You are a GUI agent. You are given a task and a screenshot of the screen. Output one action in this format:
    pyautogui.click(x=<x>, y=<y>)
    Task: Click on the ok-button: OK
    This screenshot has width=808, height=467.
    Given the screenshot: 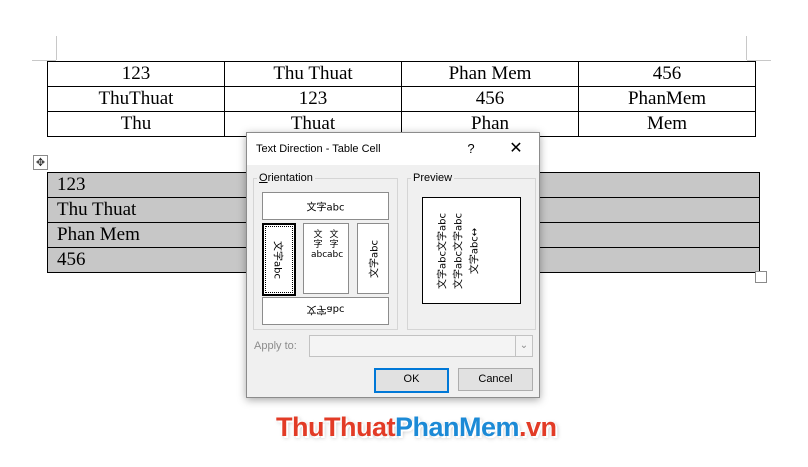 What is the action you would take?
    pyautogui.click(x=411, y=380)
    